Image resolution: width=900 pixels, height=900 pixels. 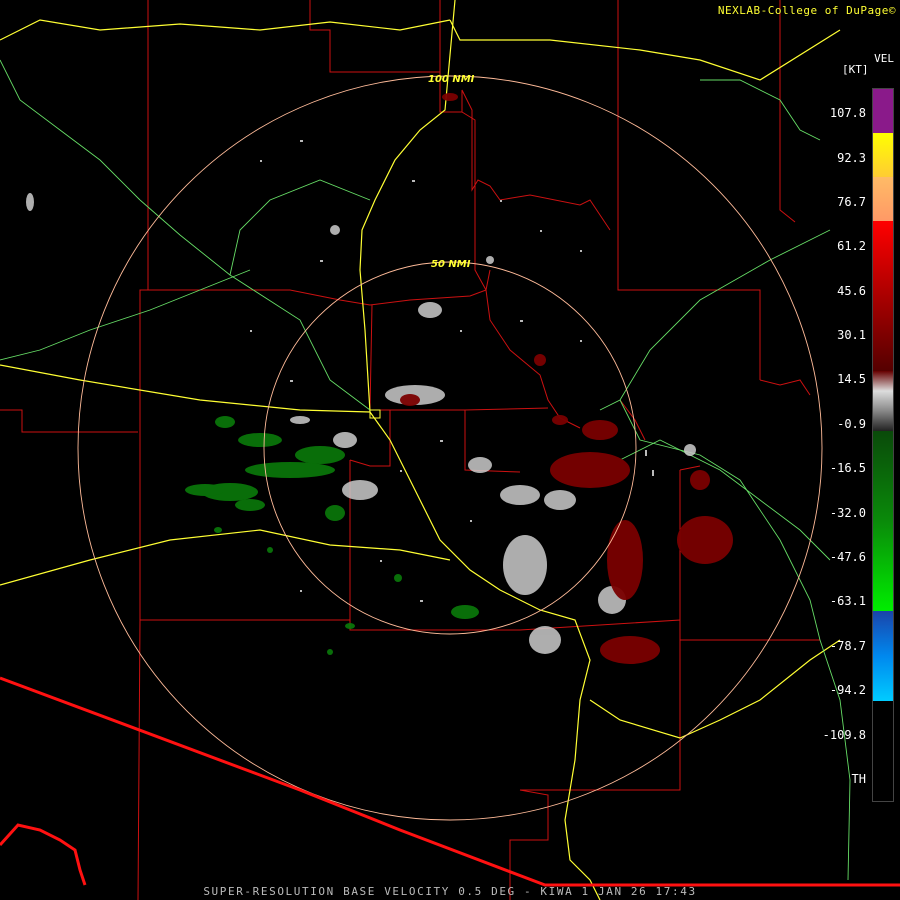 I want to click on legend-tick: 14.5, so click(x=851, y=379).